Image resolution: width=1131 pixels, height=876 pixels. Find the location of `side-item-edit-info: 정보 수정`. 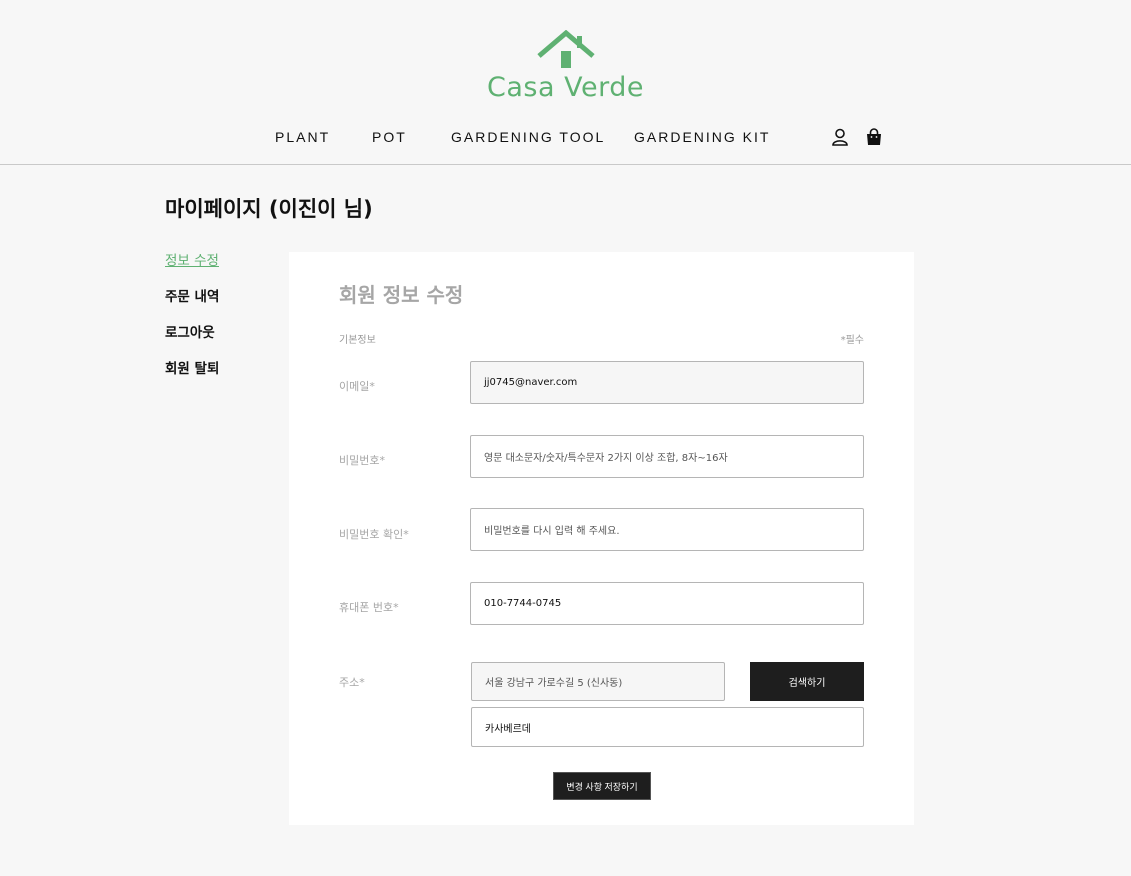

side-item-edit-info: 정보 수정 is located at coordinates (192, 270).